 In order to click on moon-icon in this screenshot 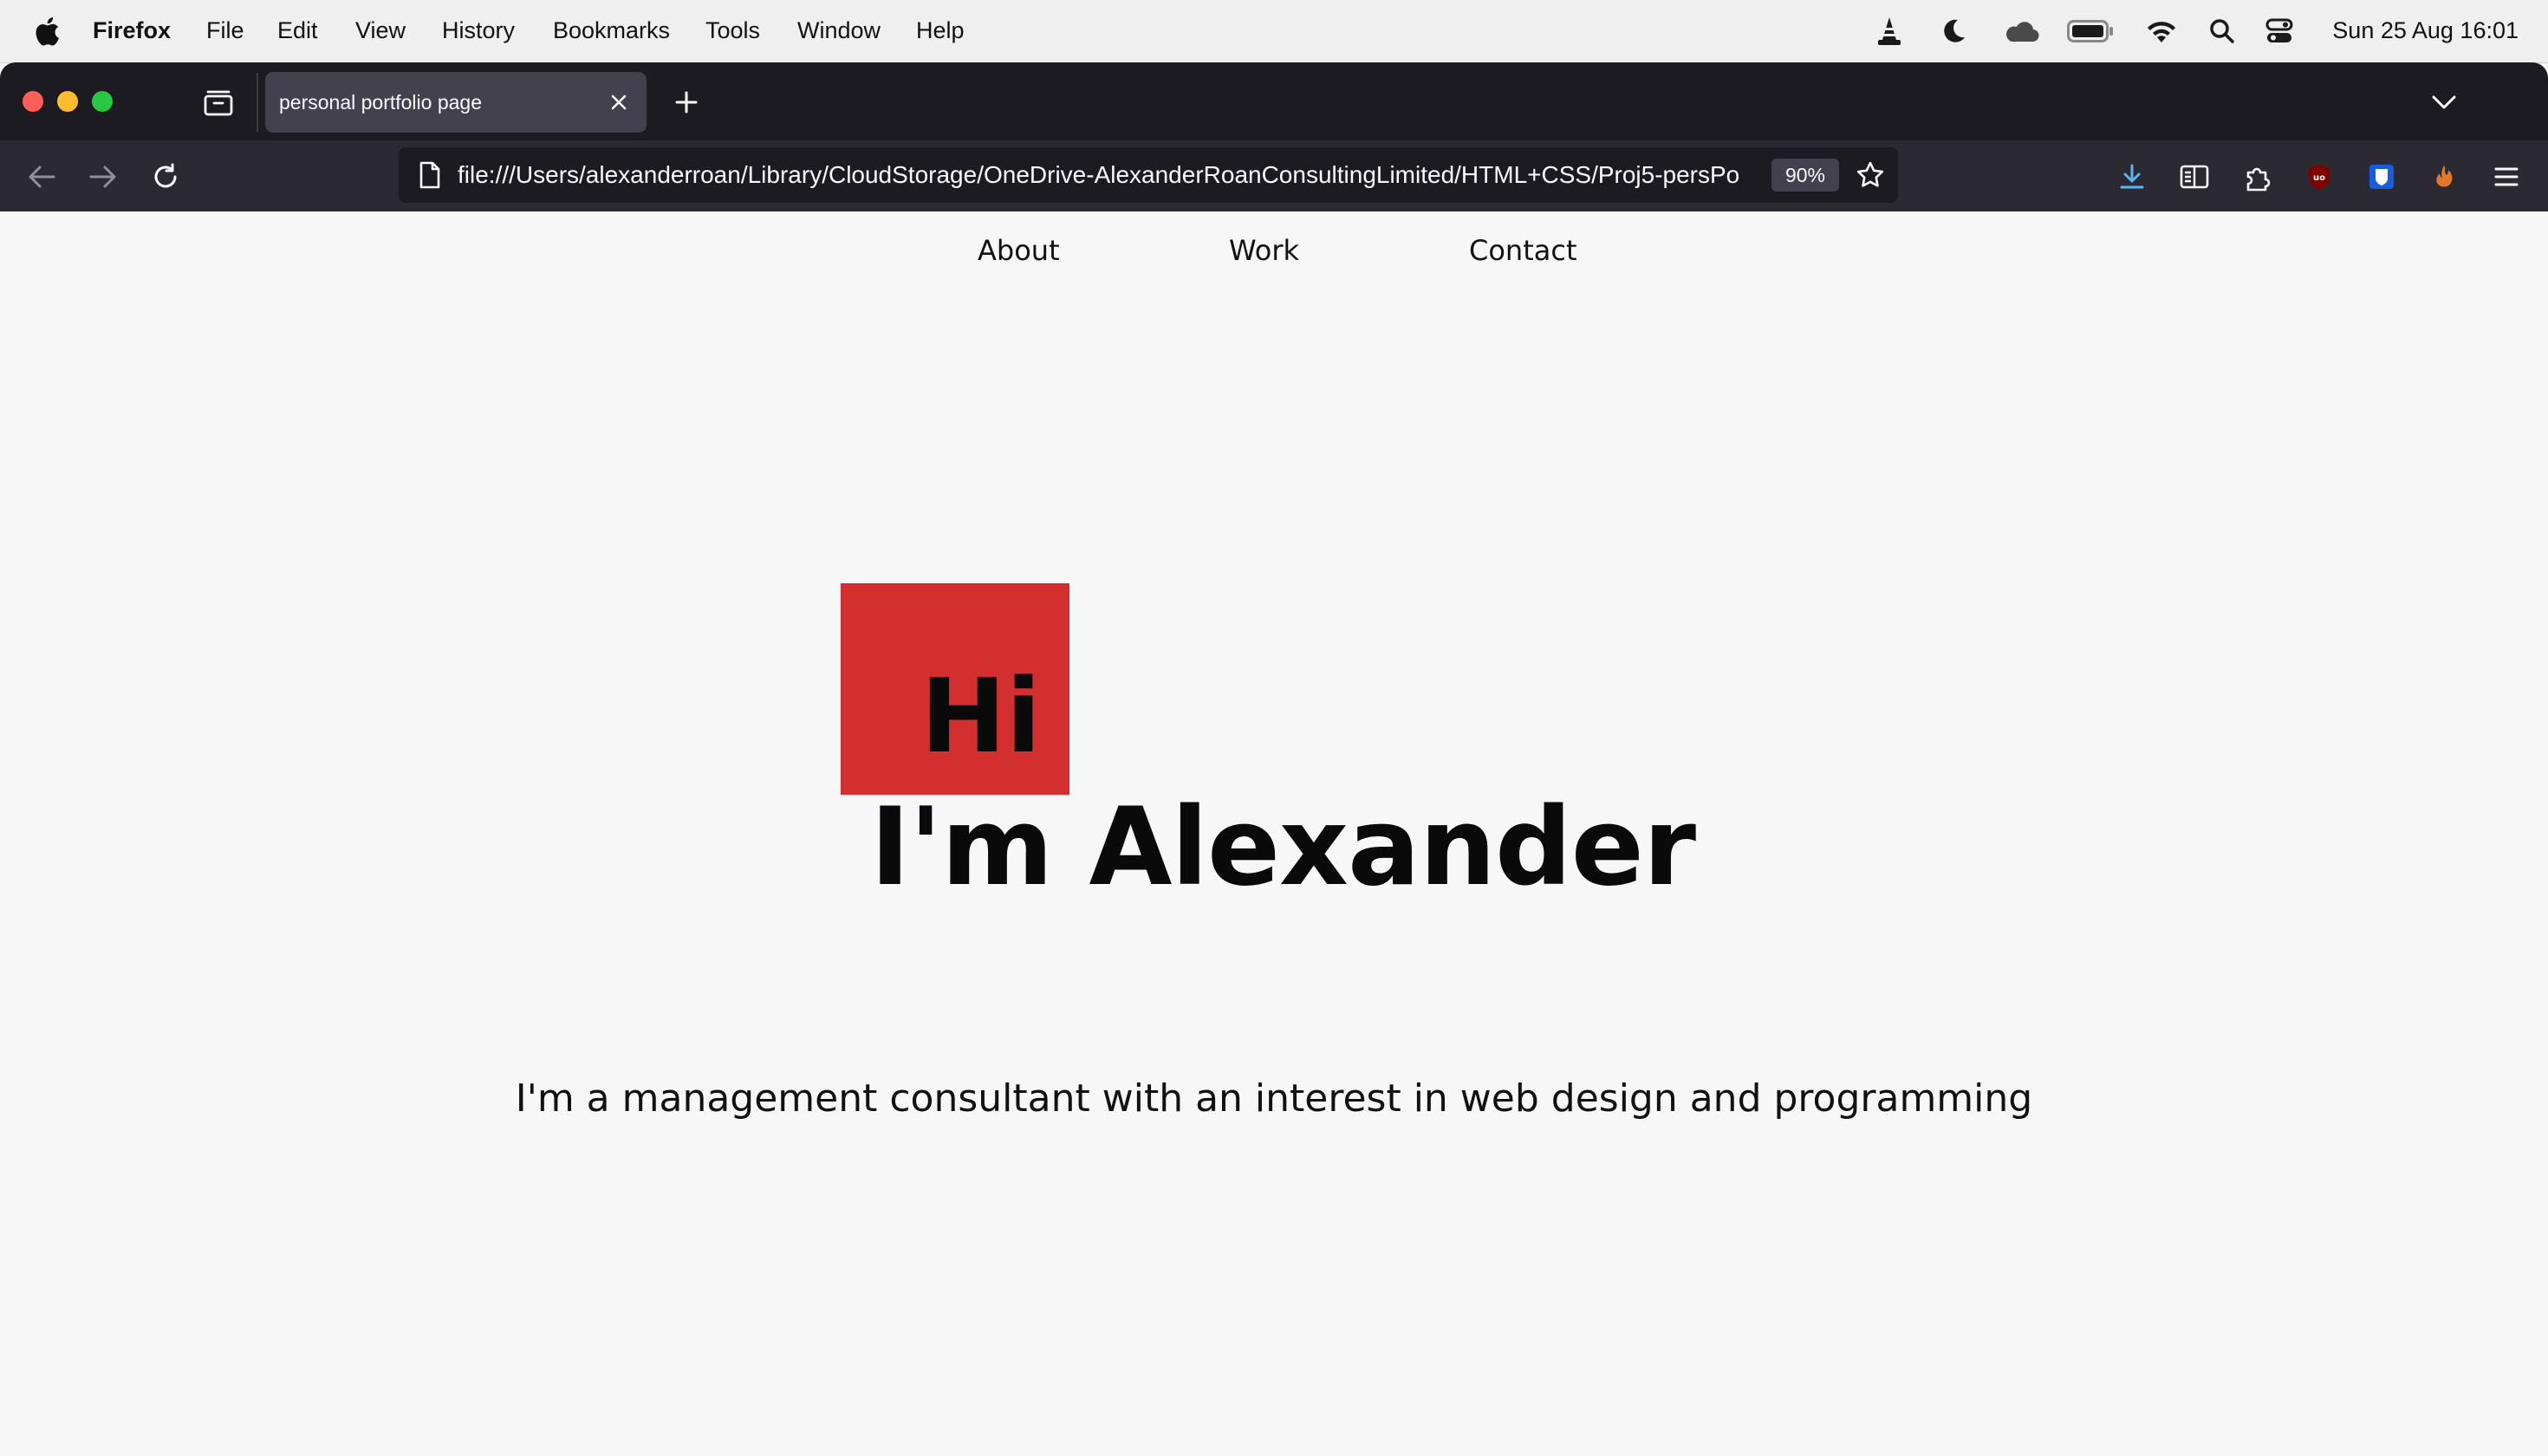, I will do `click(1953, 31)`.